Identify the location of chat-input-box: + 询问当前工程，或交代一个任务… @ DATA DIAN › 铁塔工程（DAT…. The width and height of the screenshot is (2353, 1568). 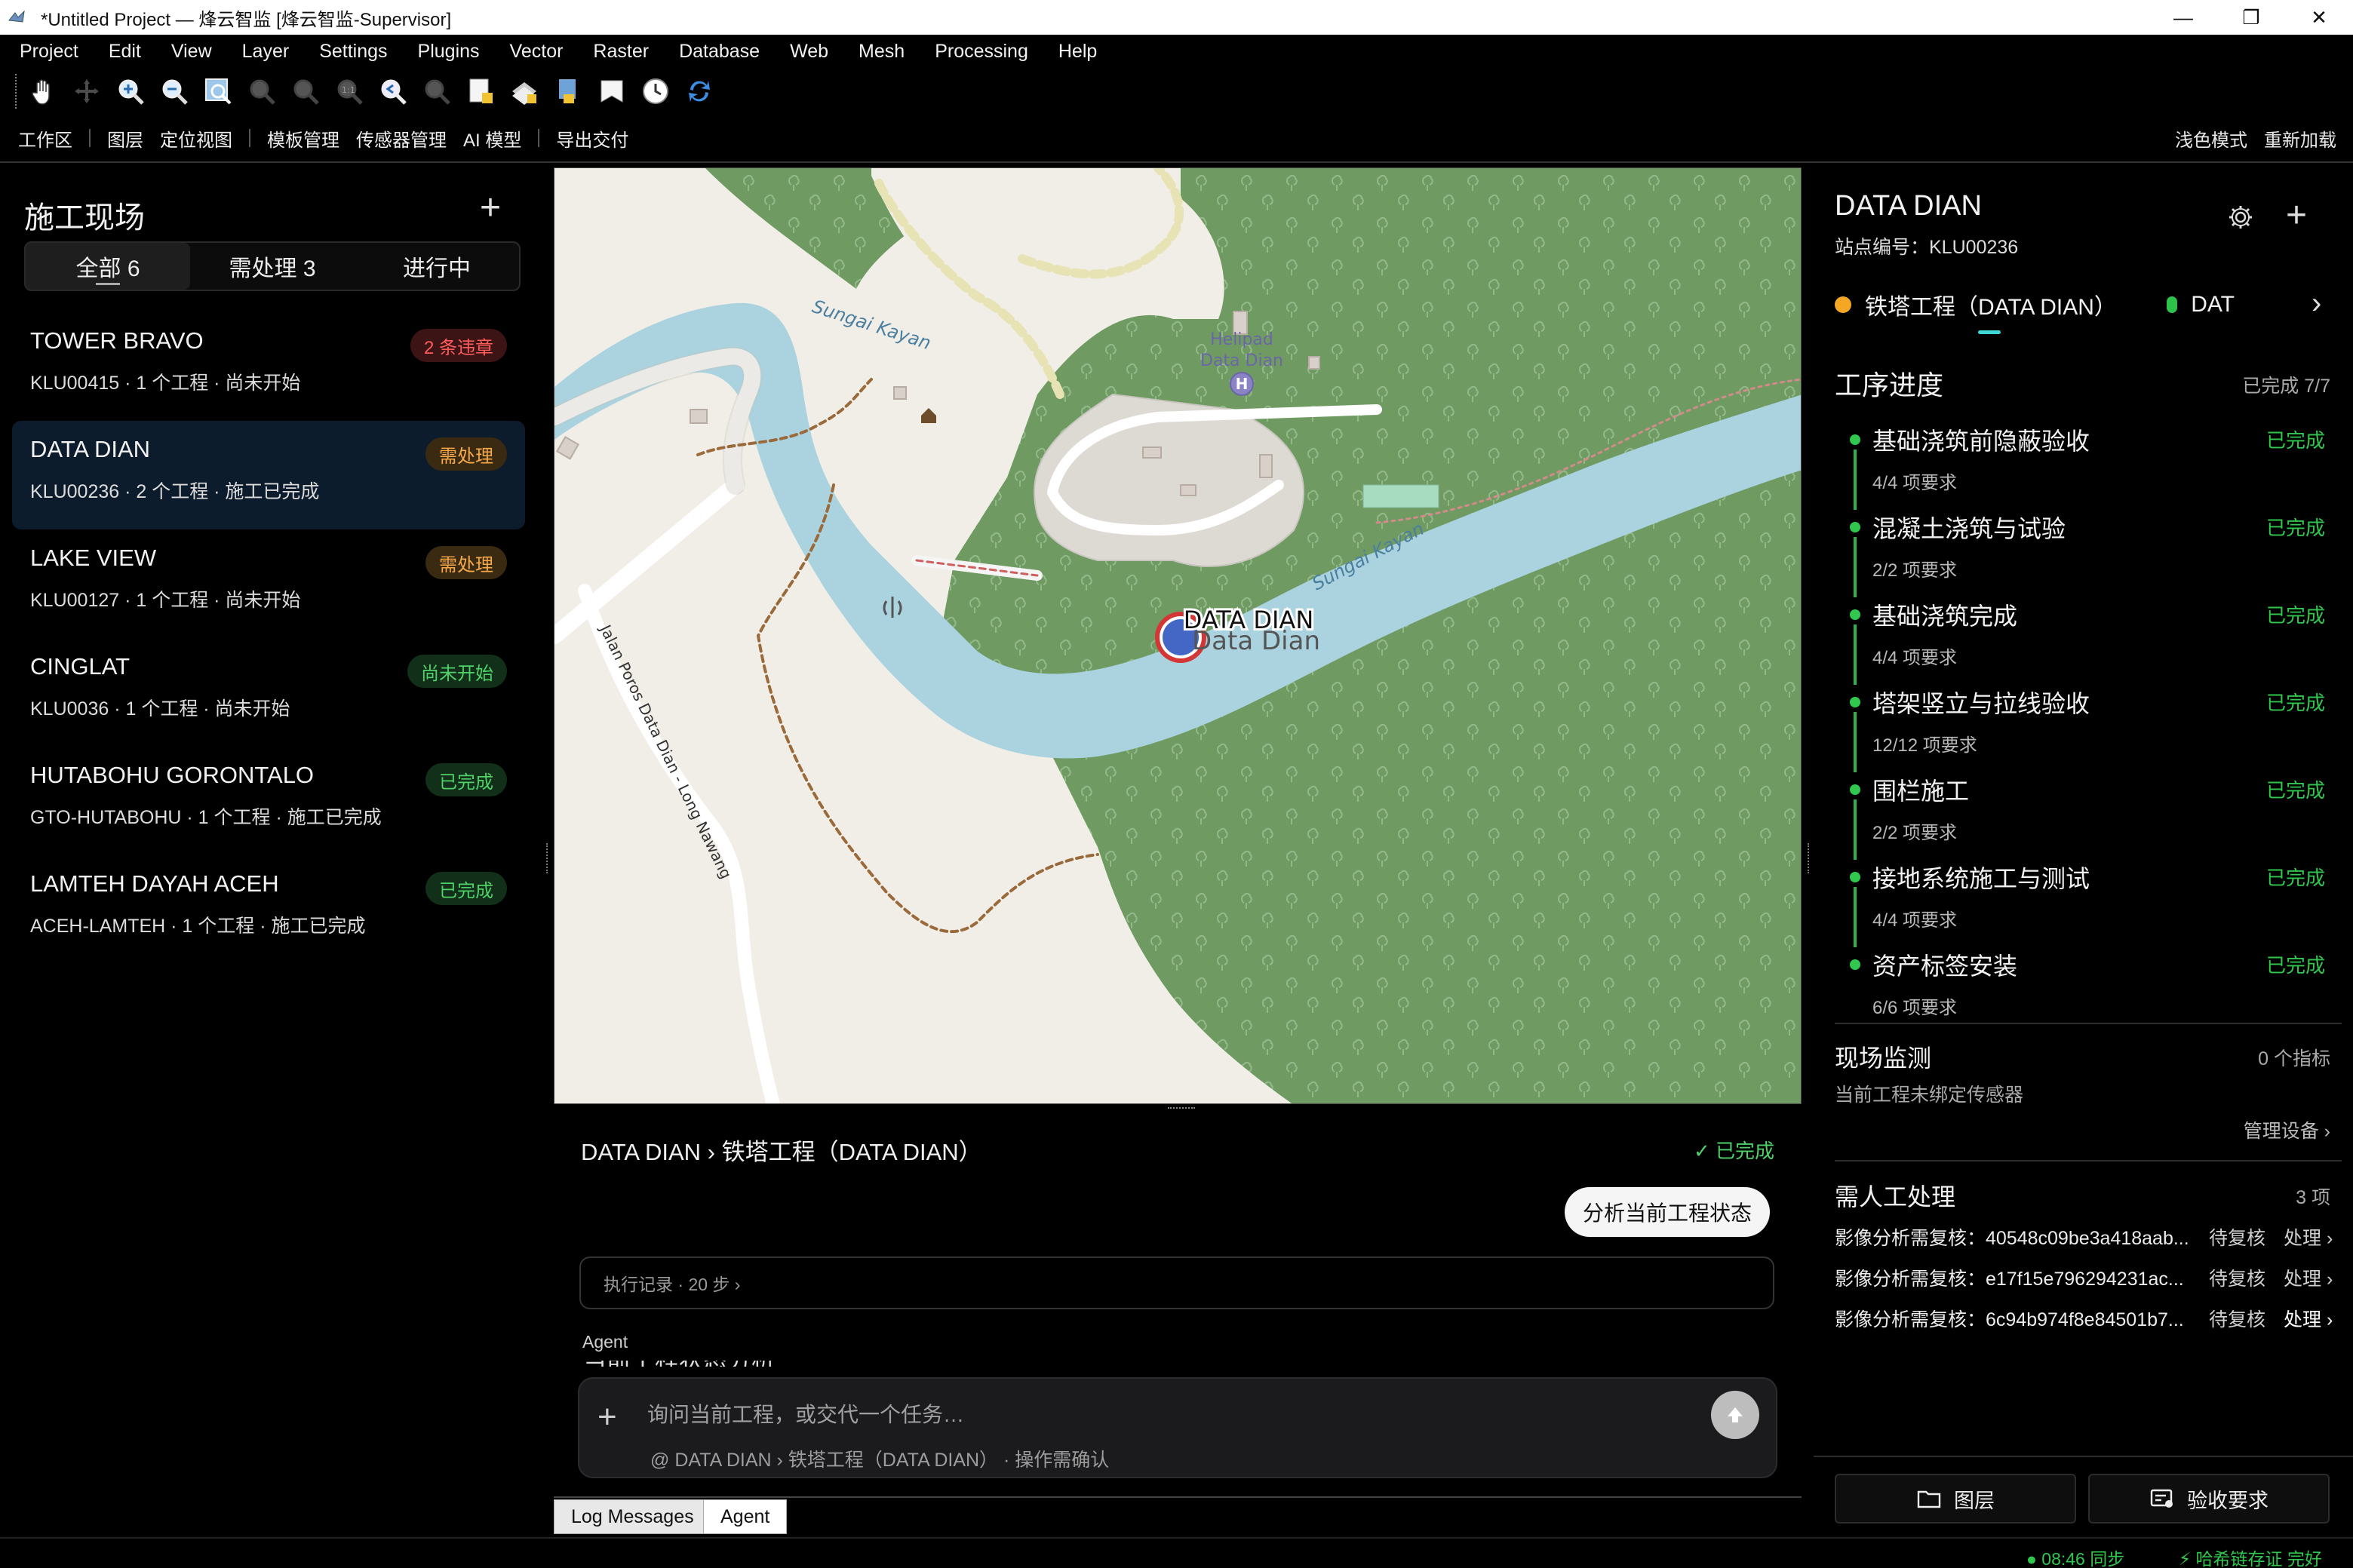
(1177, 1427).